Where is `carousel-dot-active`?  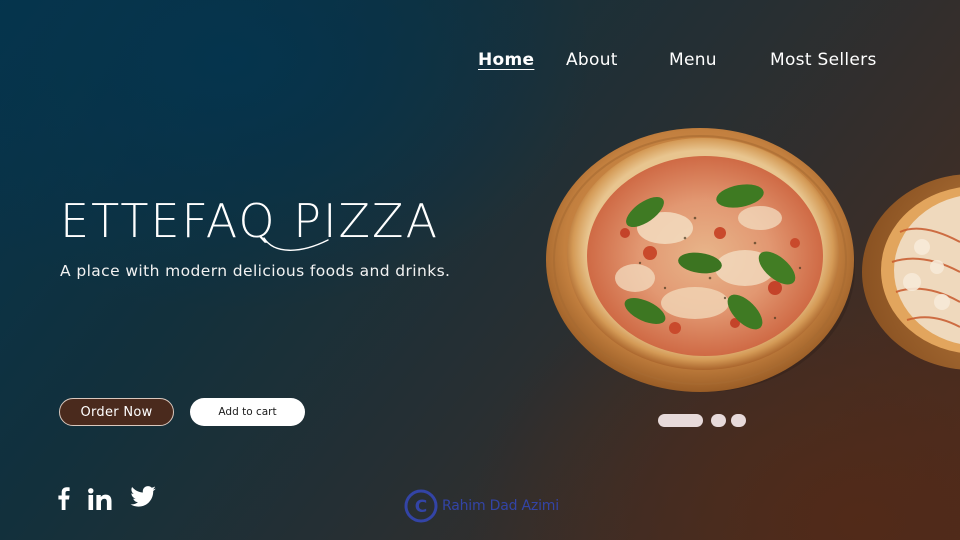 carousel-dot-active is located at coordinates (680, 420).